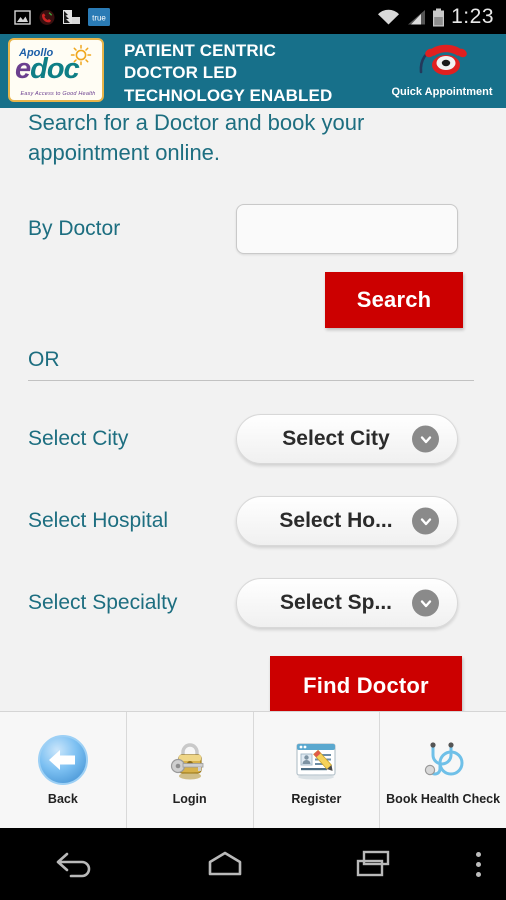 The height and width of the screenshot is (900, 506). I want to click on doctor-search-label: By Doctor, so click(74, 229).